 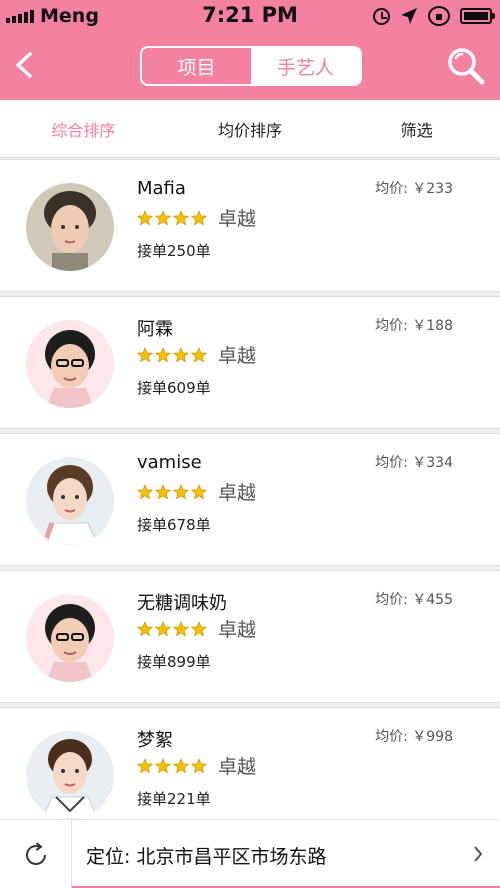 I want to click on sort-bar: 综合排序 均价排序 筛选, so click(x=250, y=129).